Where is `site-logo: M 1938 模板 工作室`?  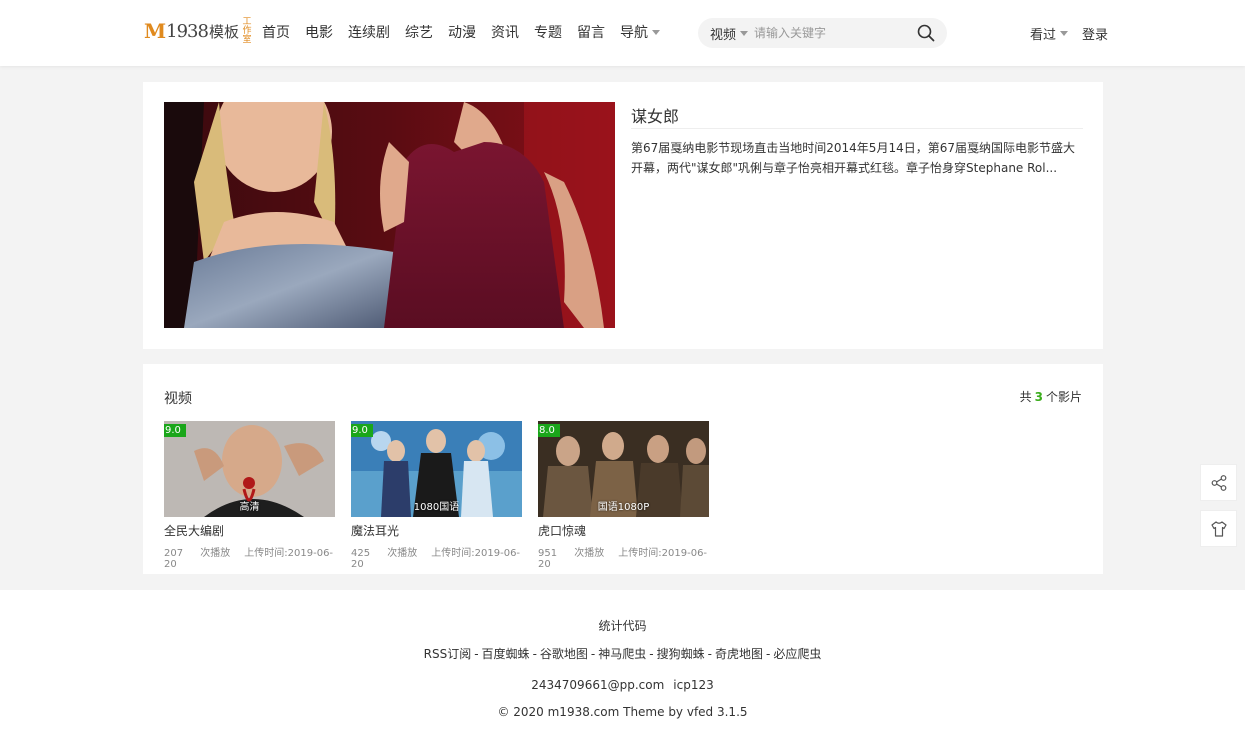 site-logo: M 1938 模板 工作室 is located at coordinates (199, 31).